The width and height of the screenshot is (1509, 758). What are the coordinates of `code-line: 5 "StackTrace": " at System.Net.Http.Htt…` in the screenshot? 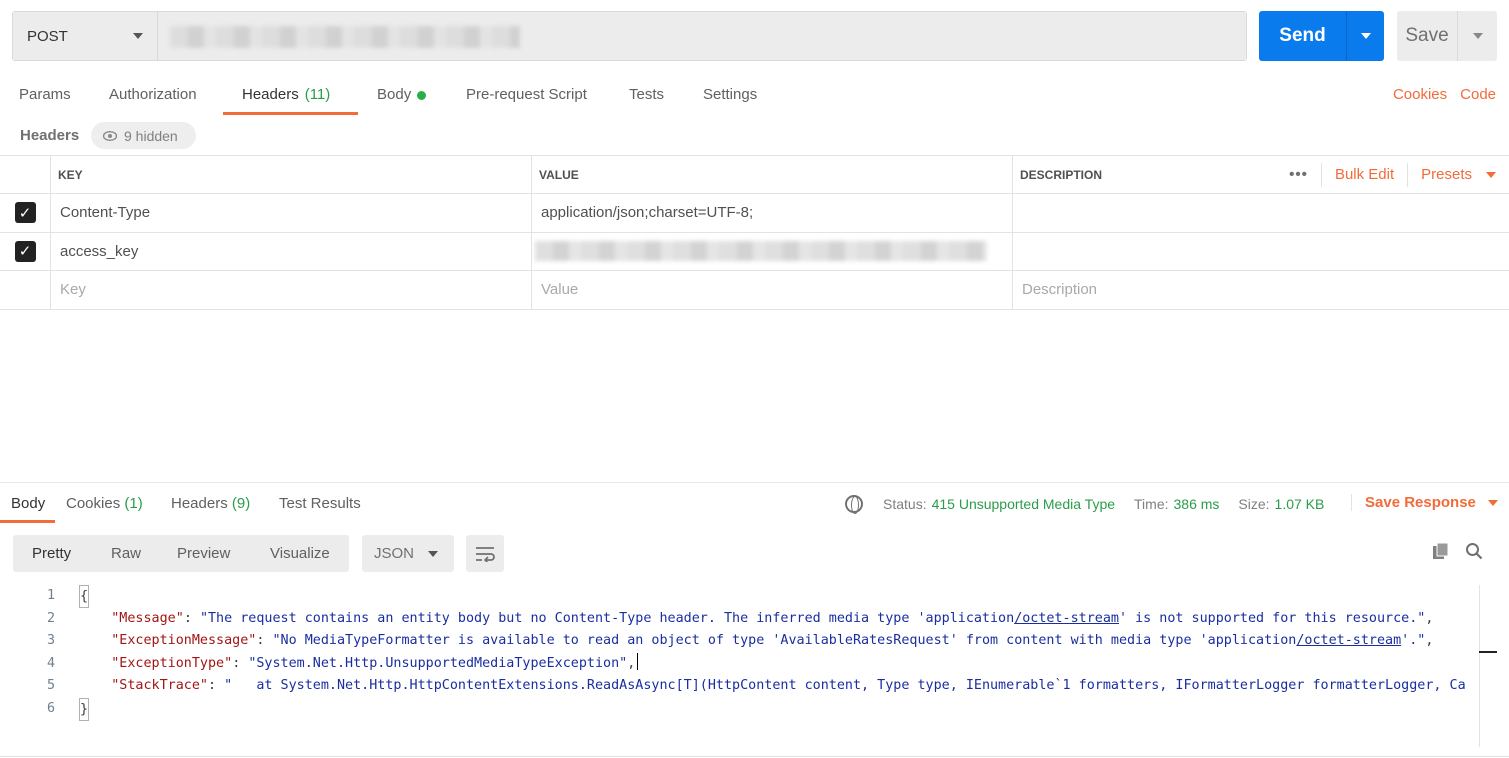 It's located at (740, 686).